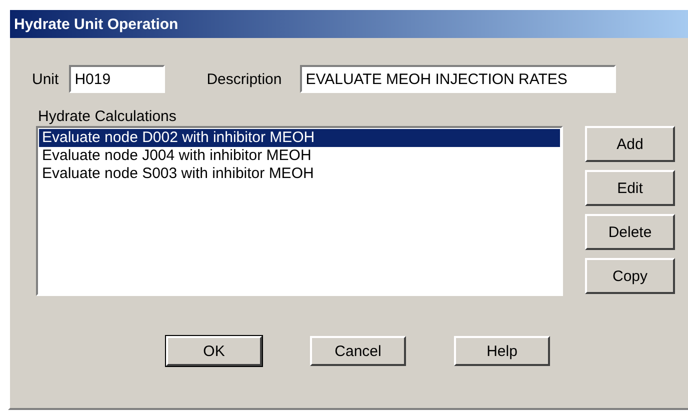  I want to click on list-item: Evaluate node D002 with inhibitor MEOH, so click(299, 138).